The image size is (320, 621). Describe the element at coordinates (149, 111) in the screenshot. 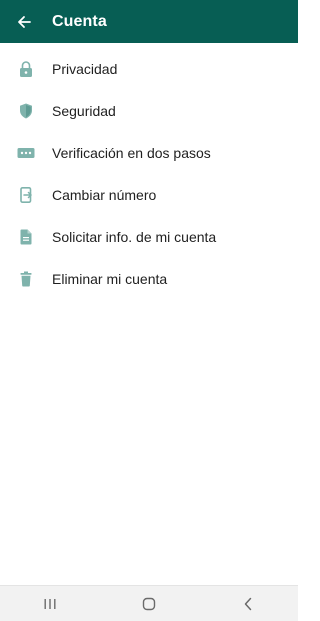

I see `menu-item-security: Seguridad` at that location.